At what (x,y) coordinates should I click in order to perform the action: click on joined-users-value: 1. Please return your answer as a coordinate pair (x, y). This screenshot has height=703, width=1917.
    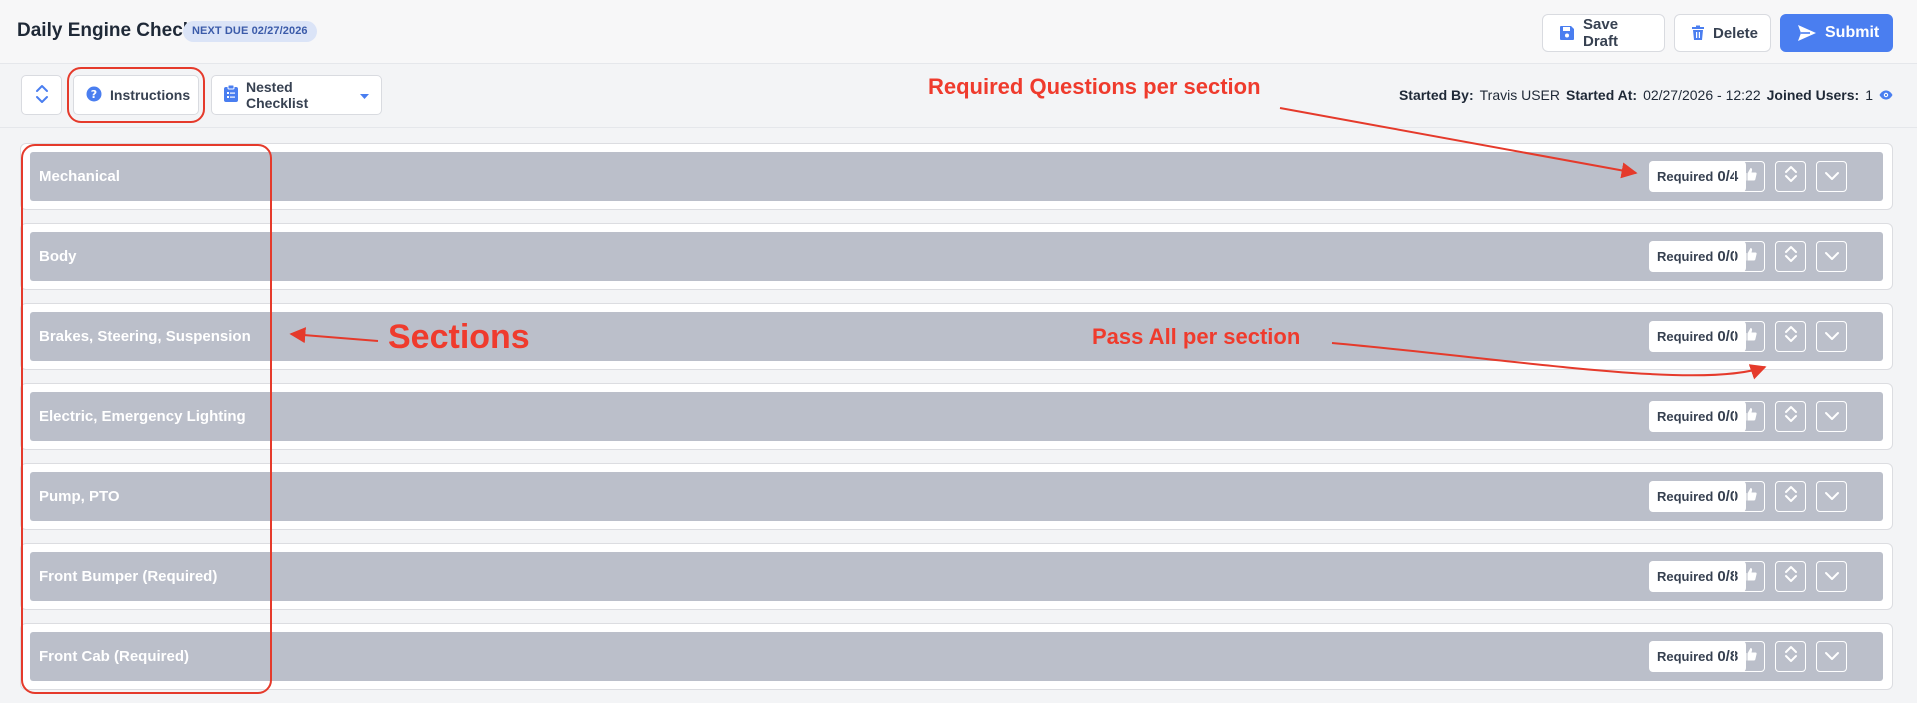
    Looking at the image, I should click on (1869, 95).